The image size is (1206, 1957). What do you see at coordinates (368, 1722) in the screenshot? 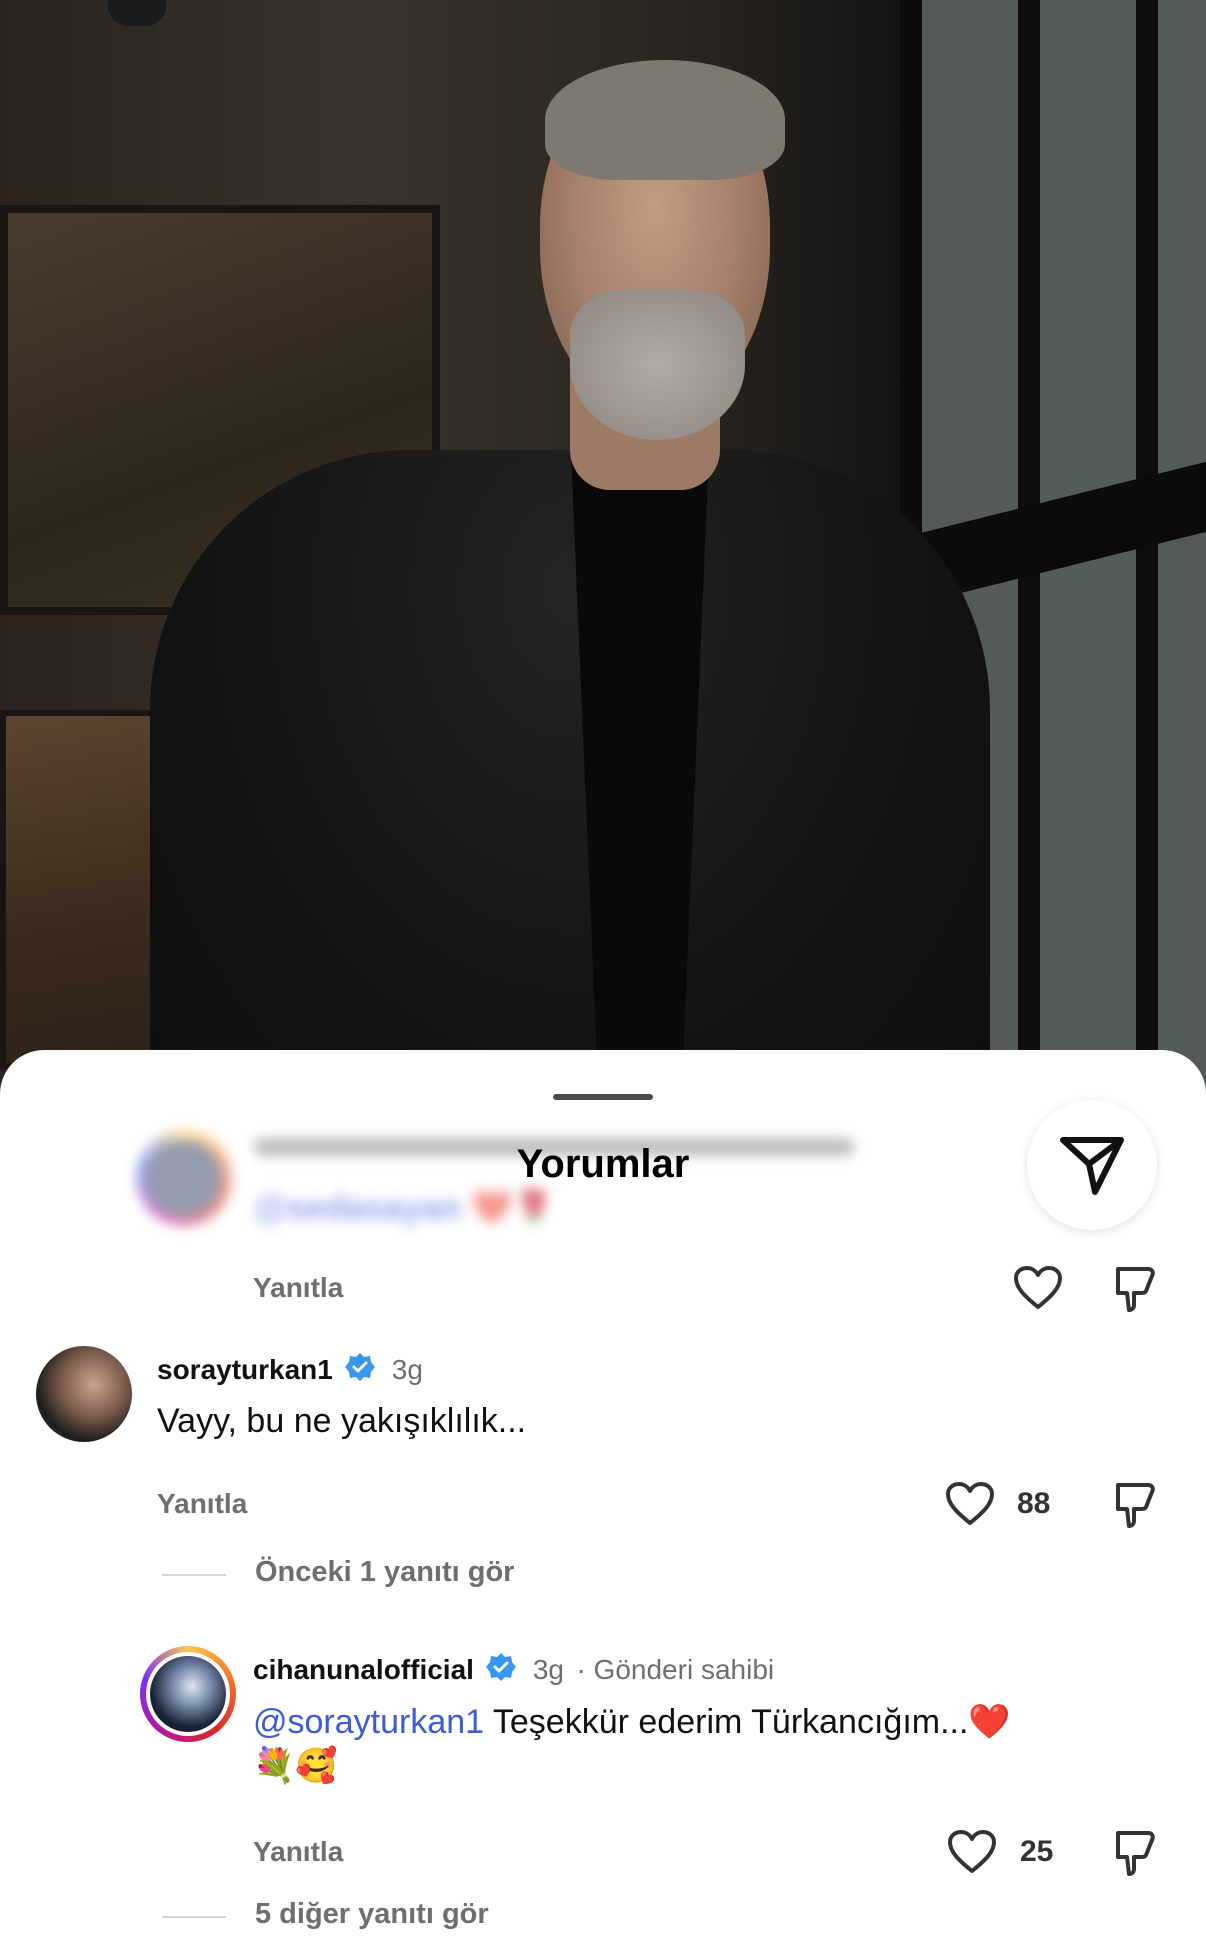
I see `mention-link: @sorayturkan1` at bounding box center [368, 1722].